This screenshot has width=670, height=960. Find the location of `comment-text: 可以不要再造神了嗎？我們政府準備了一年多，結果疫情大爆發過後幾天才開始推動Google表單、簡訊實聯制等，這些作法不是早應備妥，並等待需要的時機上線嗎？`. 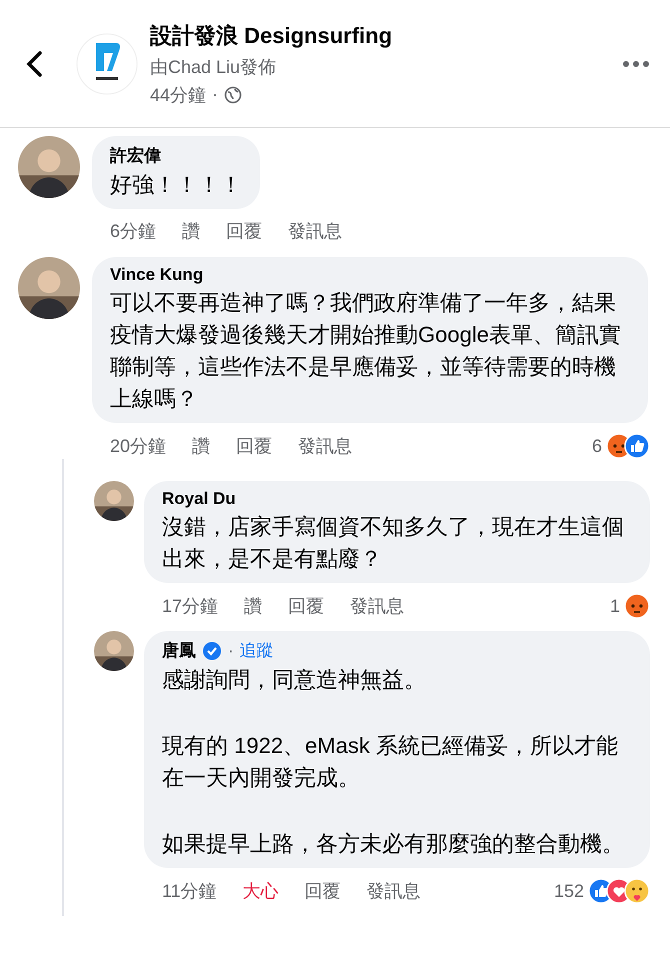

comment-text: 可以不要再造神了嗎？我們政府準備了一年多，結果疫情大爆發過後幾天才開始推動Google表單、簡訊實聯制等，這些作法不是早應備妥，並等待需要的時機上線嗎？ is located at coordinates (366, 351).